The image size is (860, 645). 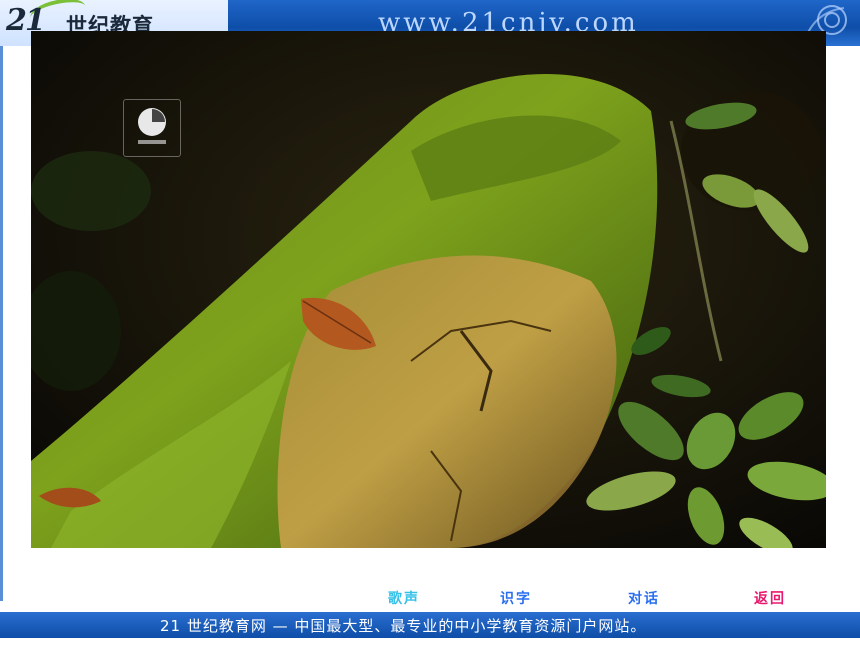 I want to click on footer-banner: 21 世纪教育网 — 中国最大型、最专业的中小学教育资源门户网站。, so click(x=430, y=625).